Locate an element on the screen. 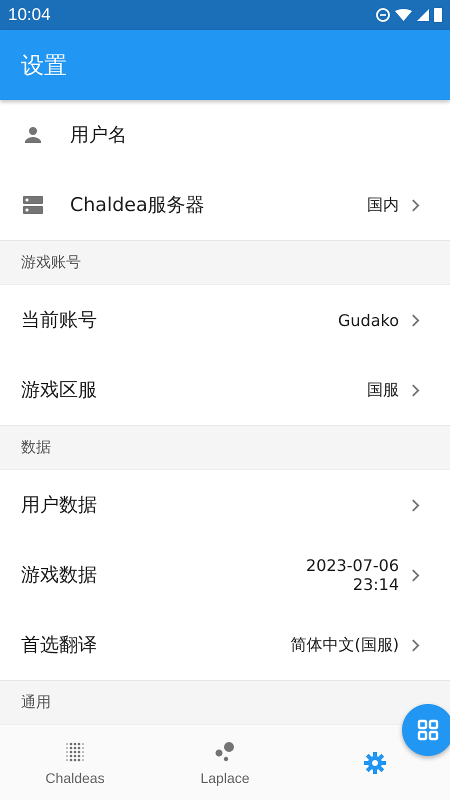 The image size is (450, 800). settings-icon is located at coordinates (375, 762).